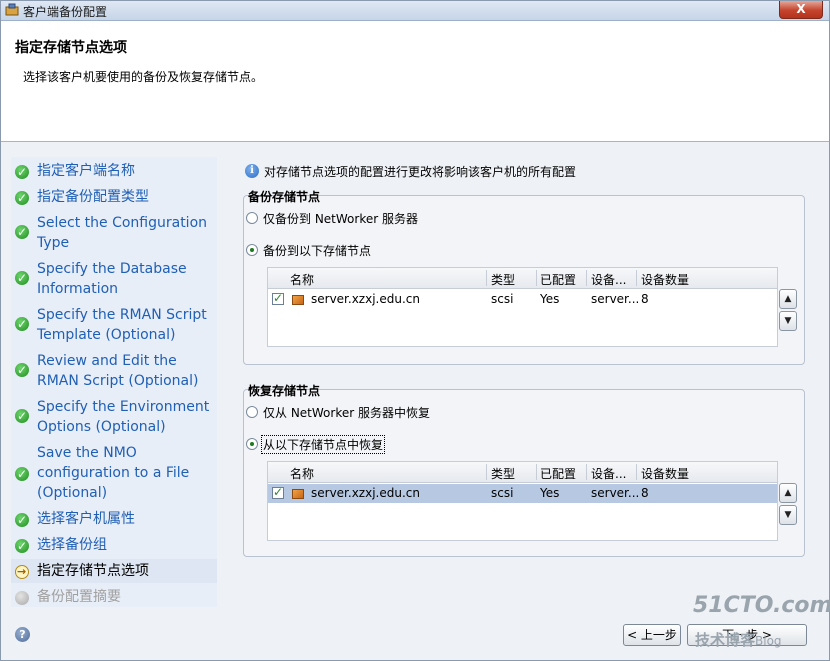  What do you see at coordinates (252, 250) in the screenshot?
I see `backup-following-radio` at bounding box center [252, 250].